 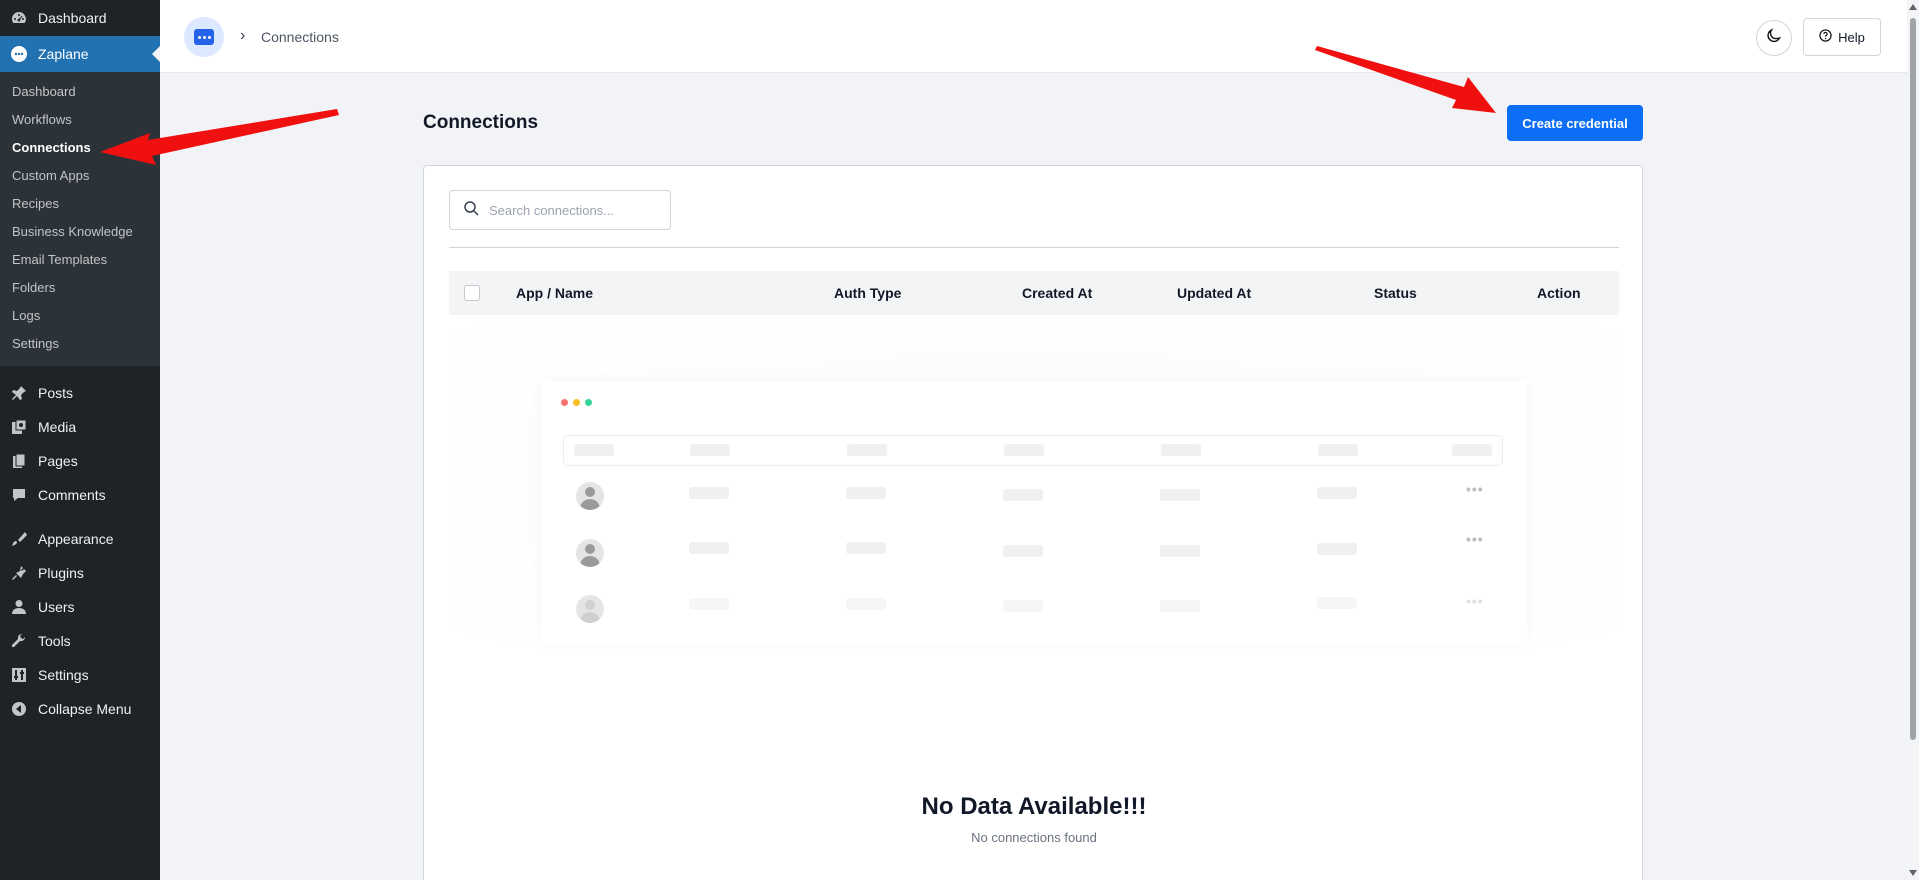 What do you see at coordinates (471, 210) in the screenshot?
I see `search-icon` at bounding box center [471, 210].